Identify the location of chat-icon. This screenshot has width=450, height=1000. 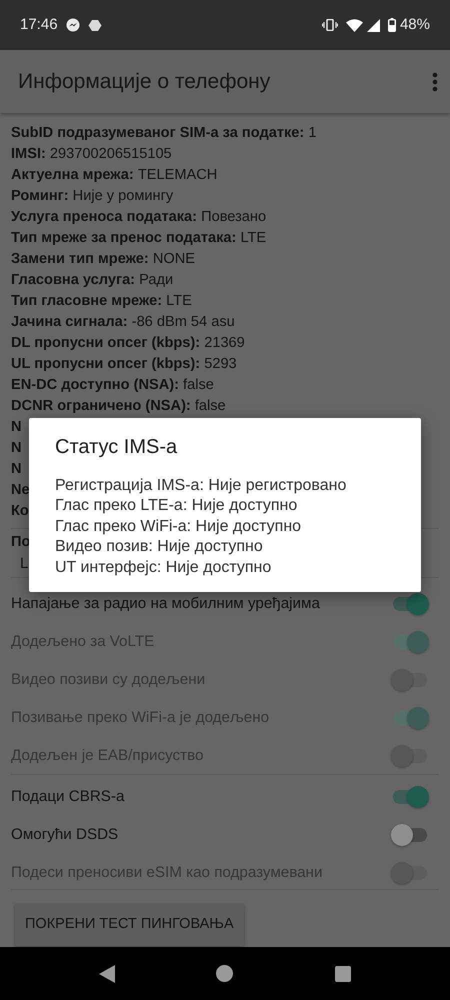
(73, 25).